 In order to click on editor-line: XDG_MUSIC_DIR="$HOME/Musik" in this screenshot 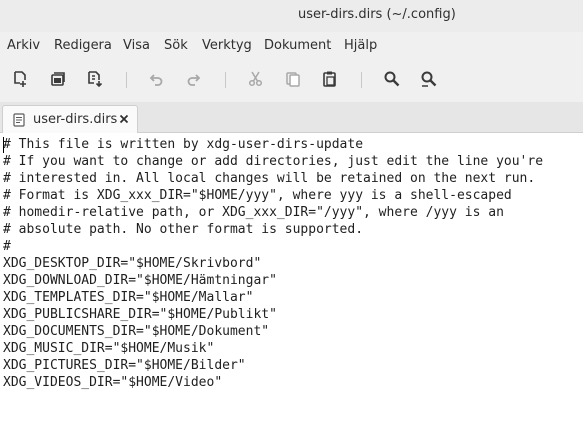, I will do `click(109, 348)`.